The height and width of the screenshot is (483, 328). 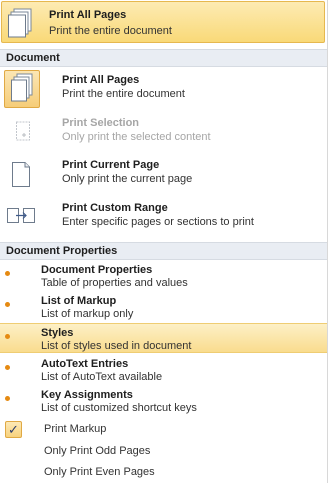 What do you see at coordinates (79, 301) in the screenshot?
I see `menu-item-title: List of Markup` at bounding box center [79, 301].